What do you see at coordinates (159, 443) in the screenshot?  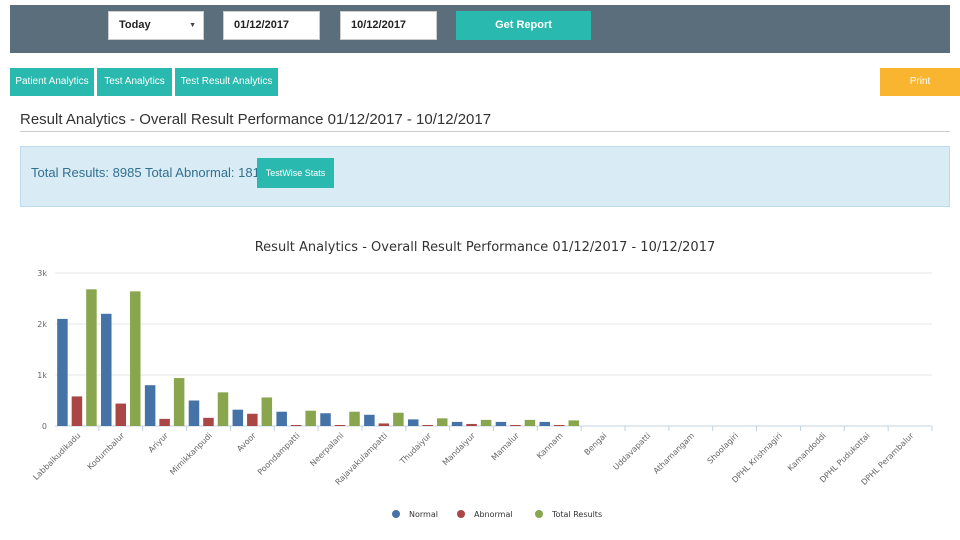 I see `x-tick-label: Ariyur` at bounding box center [159, 443].